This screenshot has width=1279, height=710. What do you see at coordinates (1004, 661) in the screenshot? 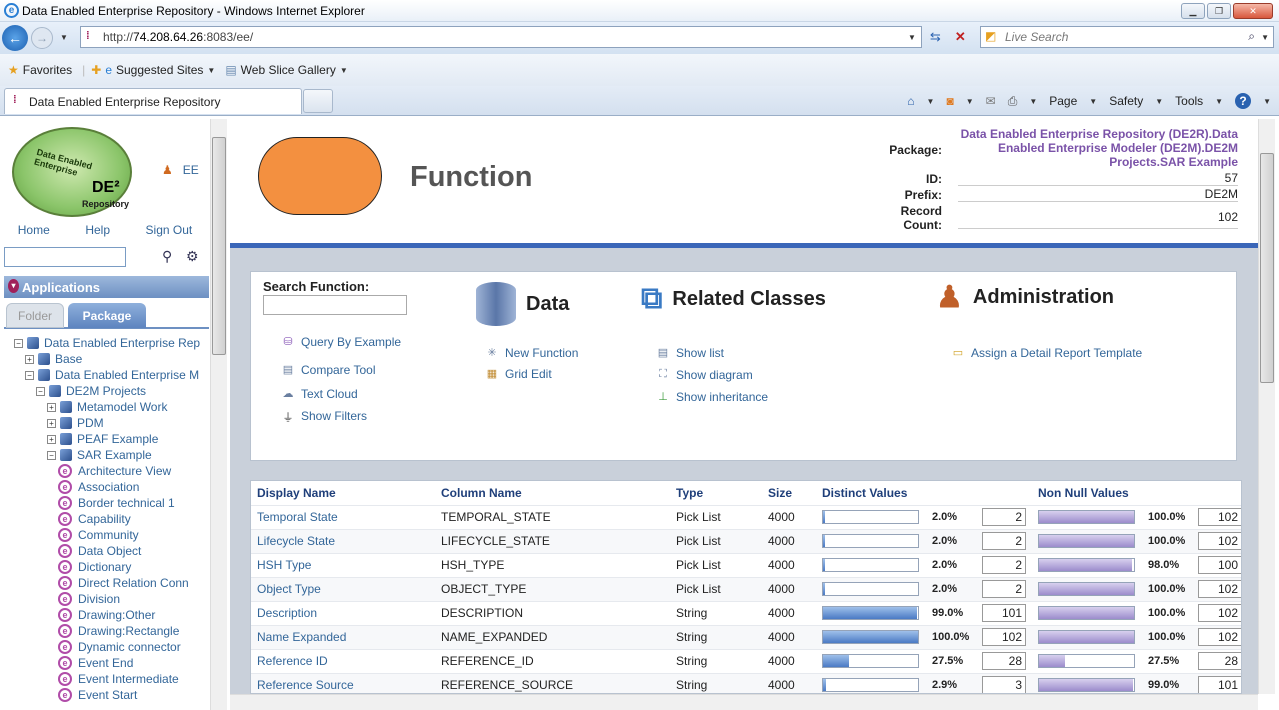
I see `distinct-count: 28` at bounding box center [1004, 661].